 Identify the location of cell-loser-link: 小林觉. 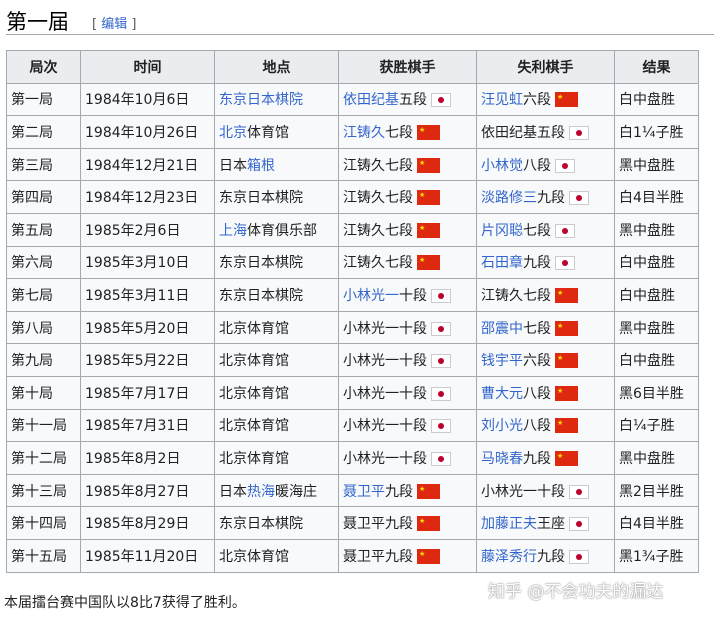
(502, 166).